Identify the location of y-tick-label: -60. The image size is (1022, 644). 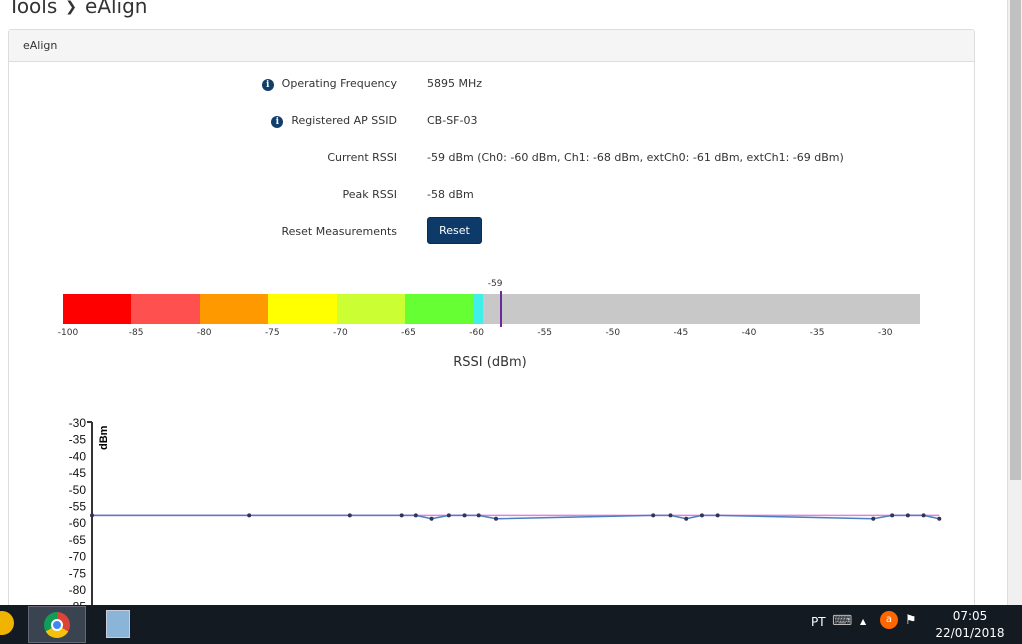
(78, 523).